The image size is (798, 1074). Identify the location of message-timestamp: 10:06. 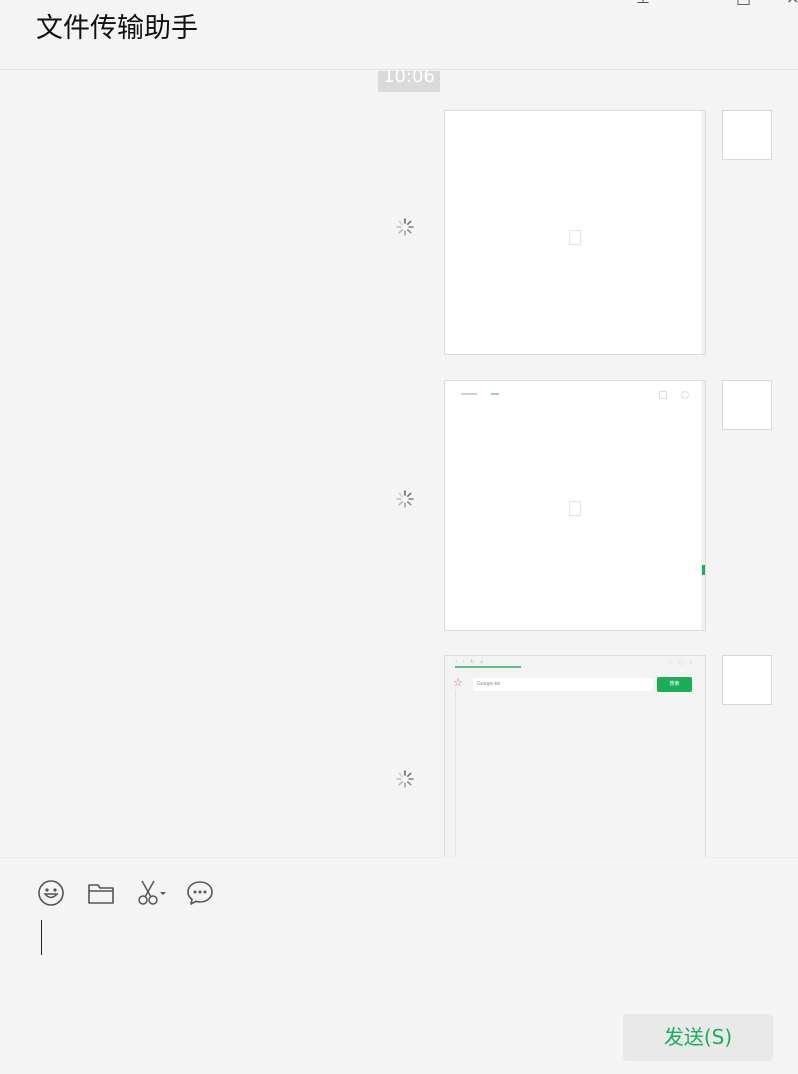
(409, 81).